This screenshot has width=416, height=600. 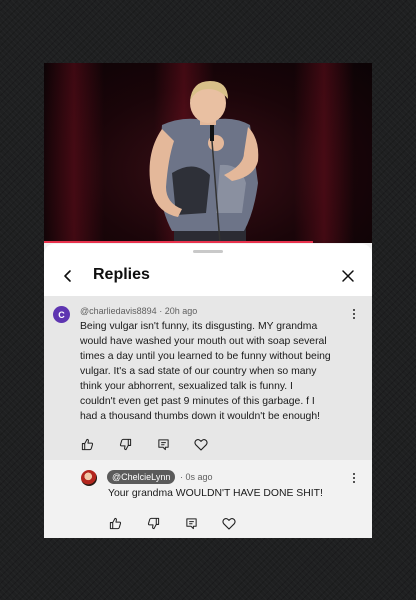 I want to click on panel-title: Replies, so click(x=121, y=274).